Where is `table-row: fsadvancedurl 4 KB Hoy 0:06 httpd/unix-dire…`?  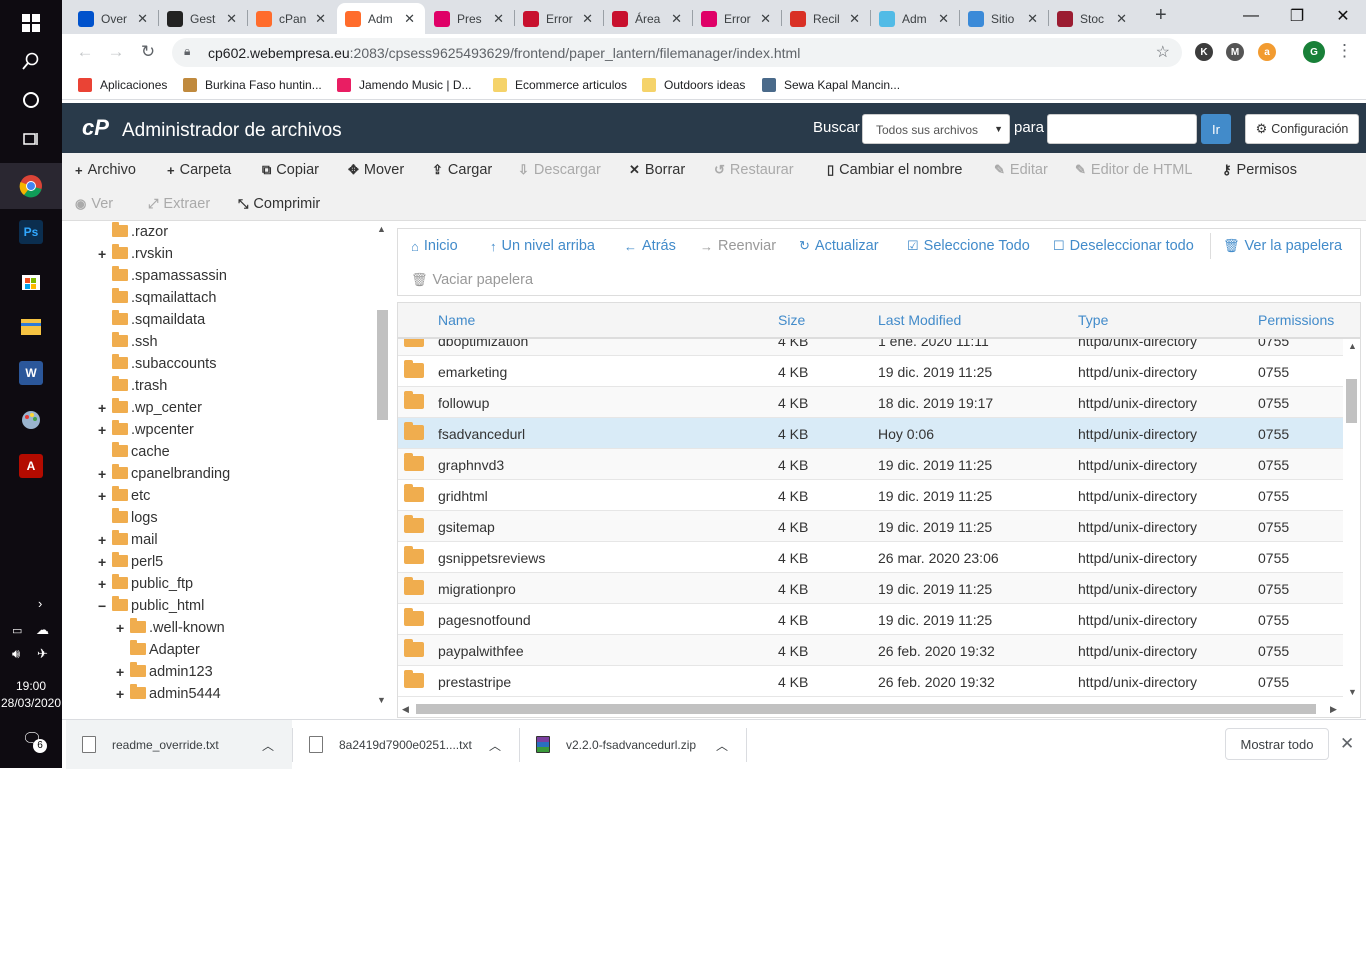
table-row: fsadvancedurl 4 KB Hoy 0:06 httpd/unix-dire… is located at coordinates (870, 433).